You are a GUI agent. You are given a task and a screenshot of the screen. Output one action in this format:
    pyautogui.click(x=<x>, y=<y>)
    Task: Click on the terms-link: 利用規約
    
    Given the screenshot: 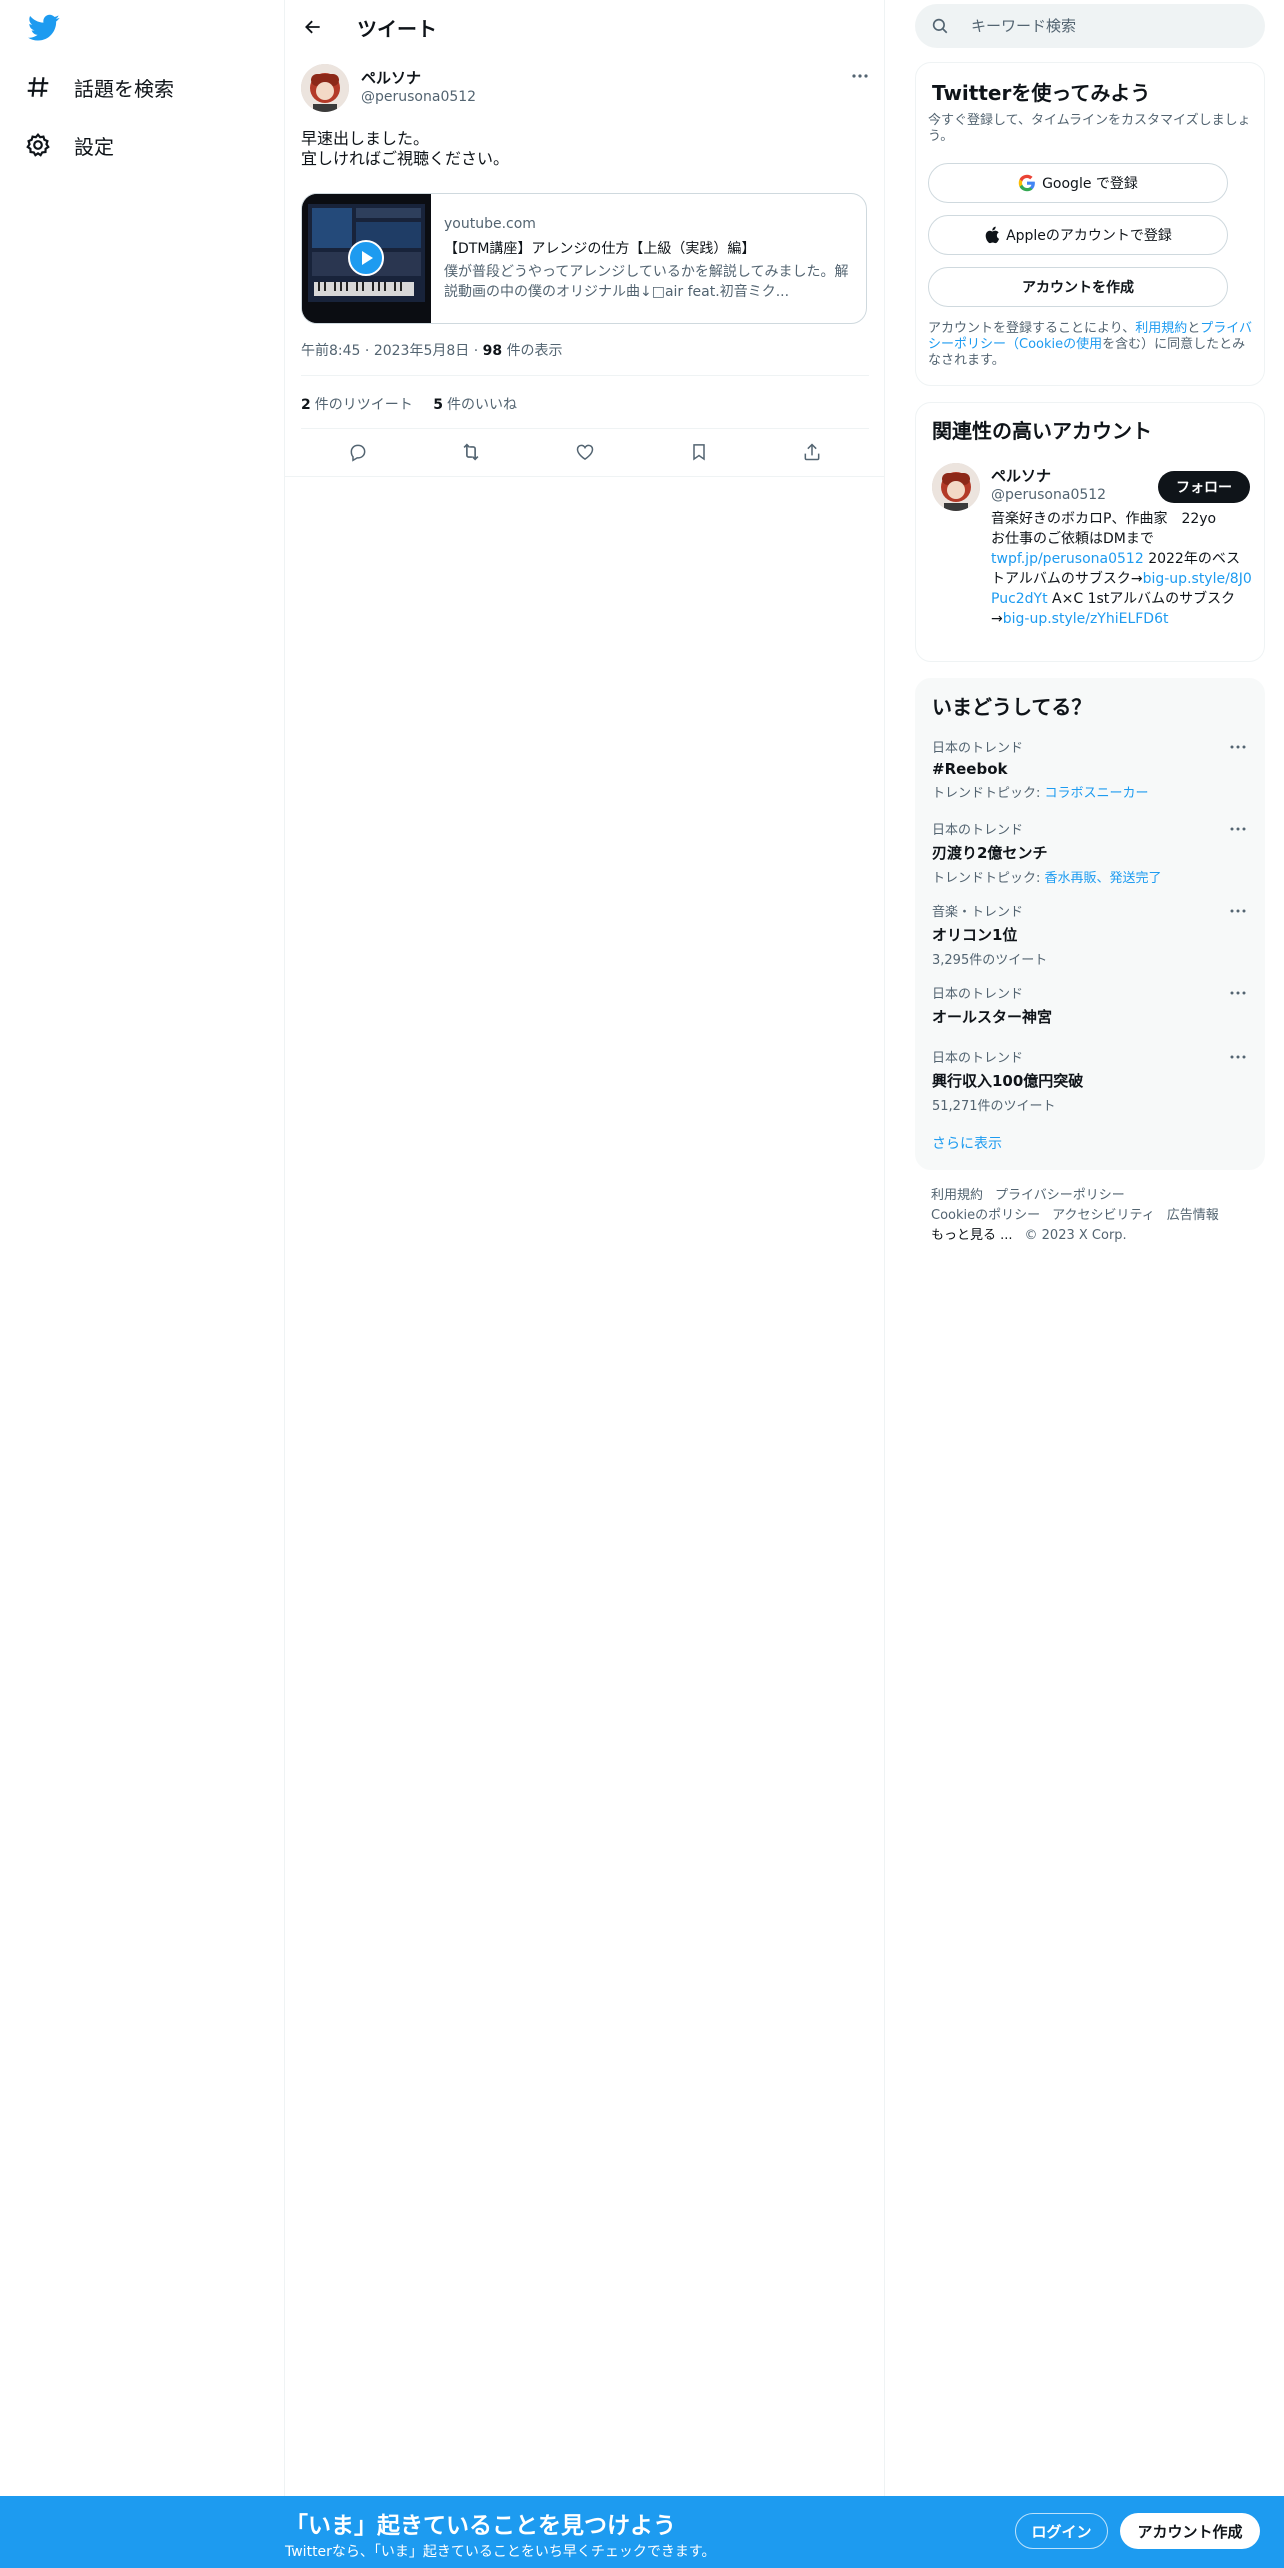 What is the action you would take?
    pyautogui.click(x=1161, y=328)
    